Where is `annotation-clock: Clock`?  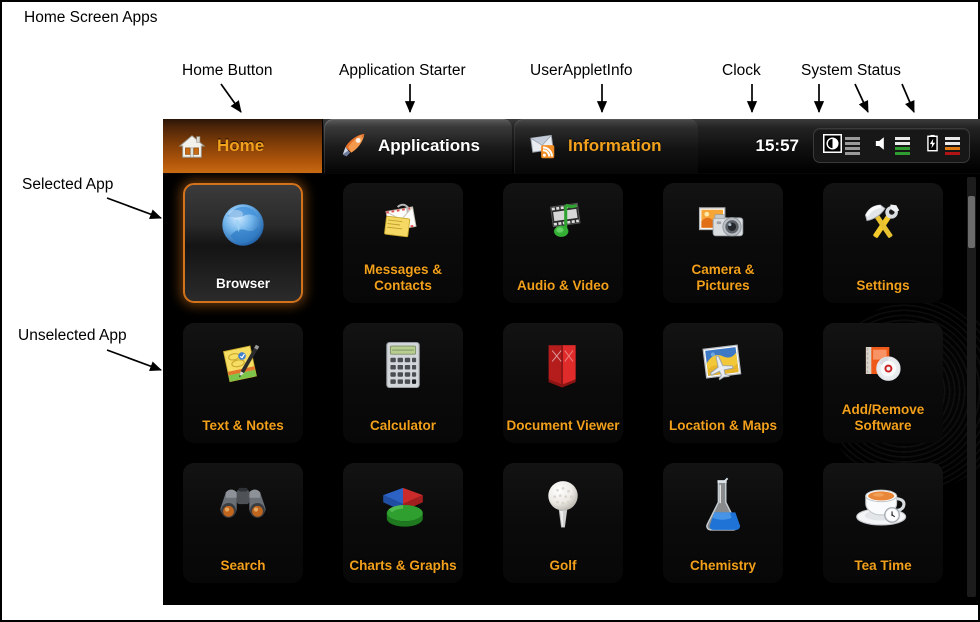 annotation-clock: Clock is located at coordinates (741, 70).